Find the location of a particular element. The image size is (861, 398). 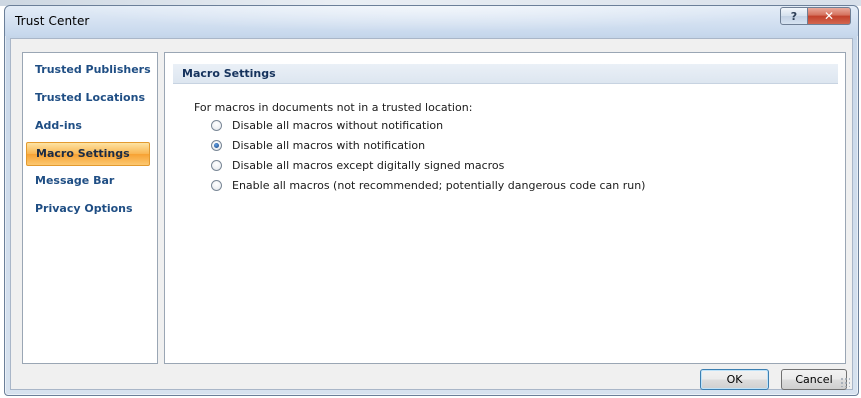

ok-button: OK is located at coordinates (734, 379).